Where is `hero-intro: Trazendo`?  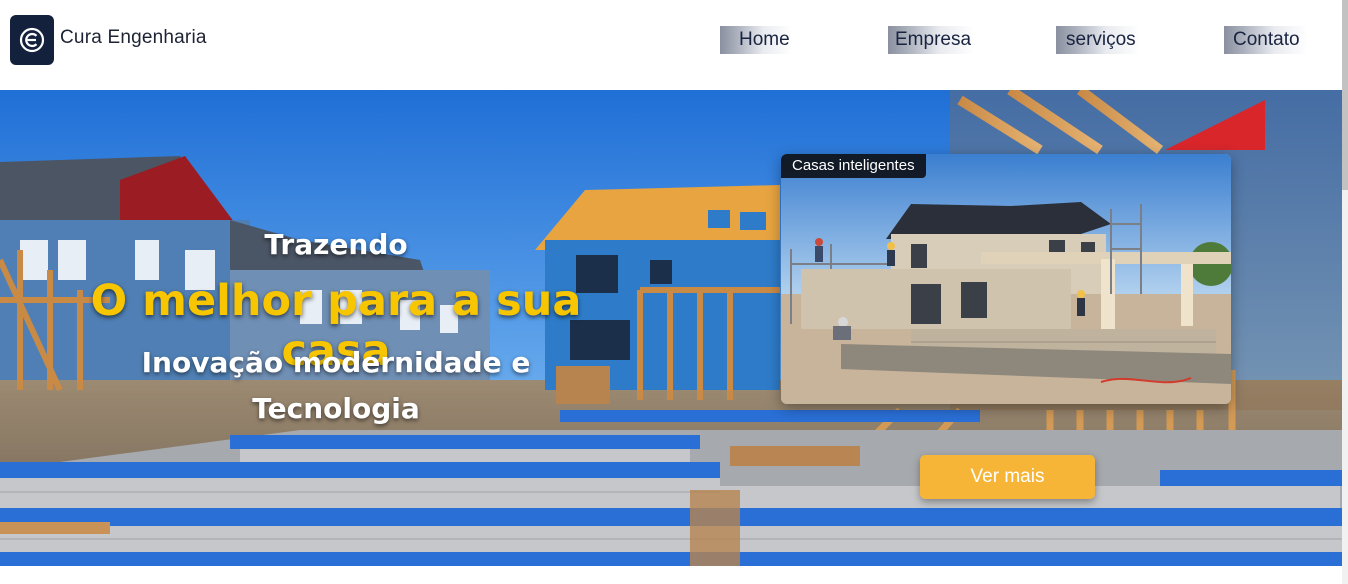 hero-intro: Trazendo is located at coordinates (336, 244).